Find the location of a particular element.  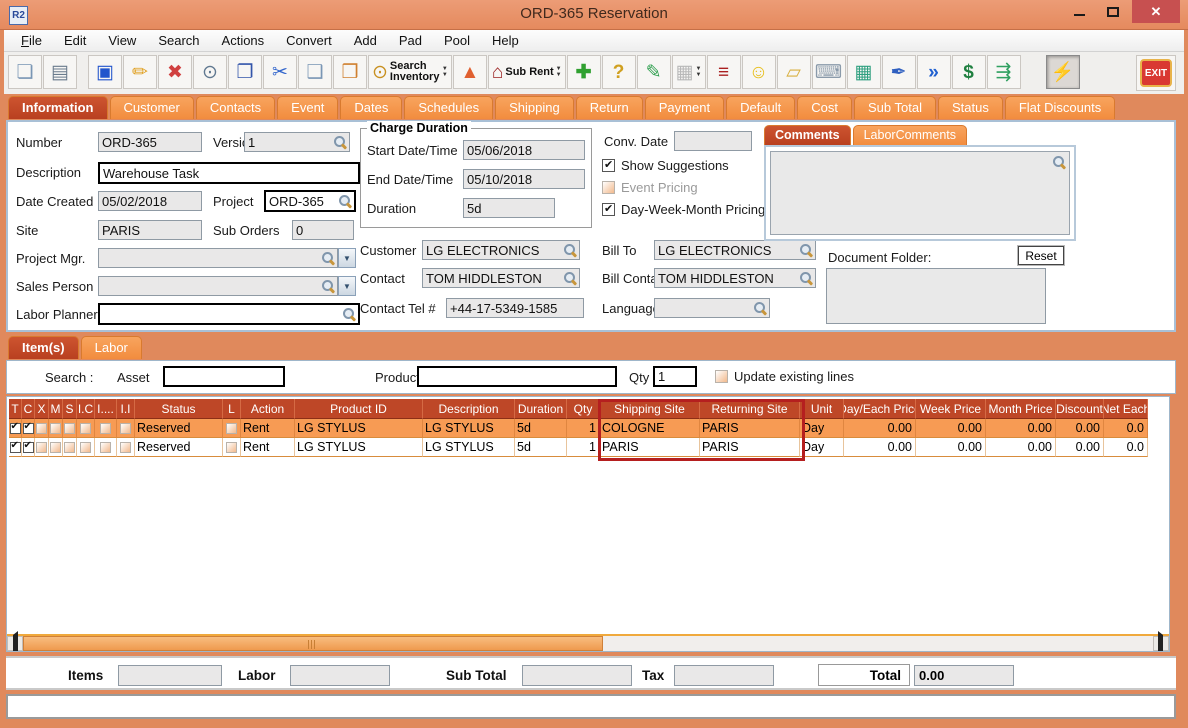

delivery-button: ⇶ is located at coordinates (1003, 72).